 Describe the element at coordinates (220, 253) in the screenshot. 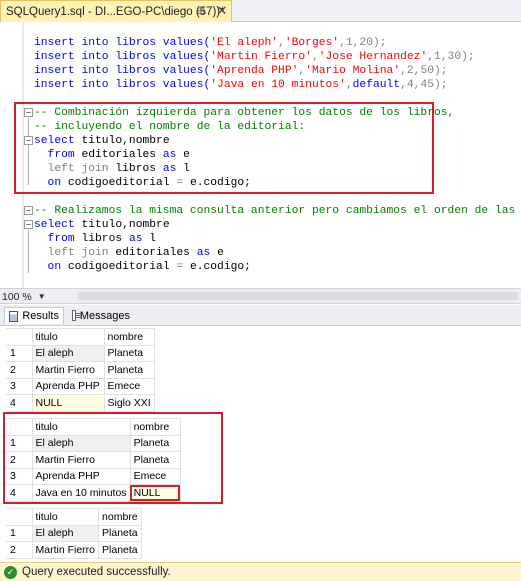

I see `code-token: e` at that location.